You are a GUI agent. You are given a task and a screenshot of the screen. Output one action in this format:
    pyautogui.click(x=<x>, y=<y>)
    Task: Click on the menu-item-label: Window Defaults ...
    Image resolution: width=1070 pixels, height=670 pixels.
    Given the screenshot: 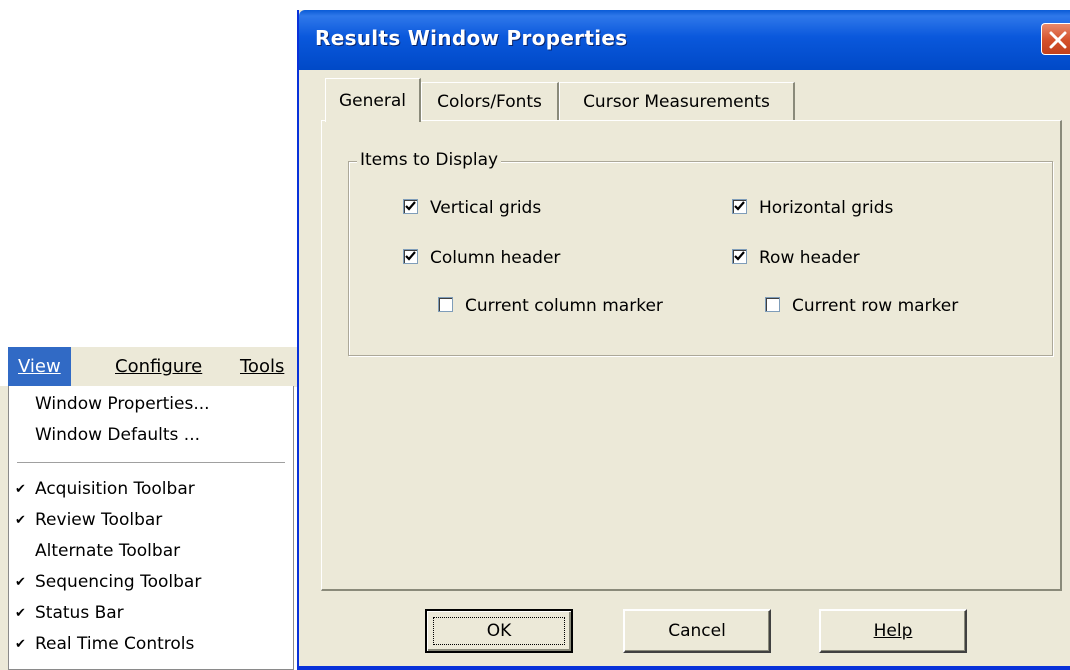 What is the action you would take?
    pyautogui.click(x=118, y=435)
    